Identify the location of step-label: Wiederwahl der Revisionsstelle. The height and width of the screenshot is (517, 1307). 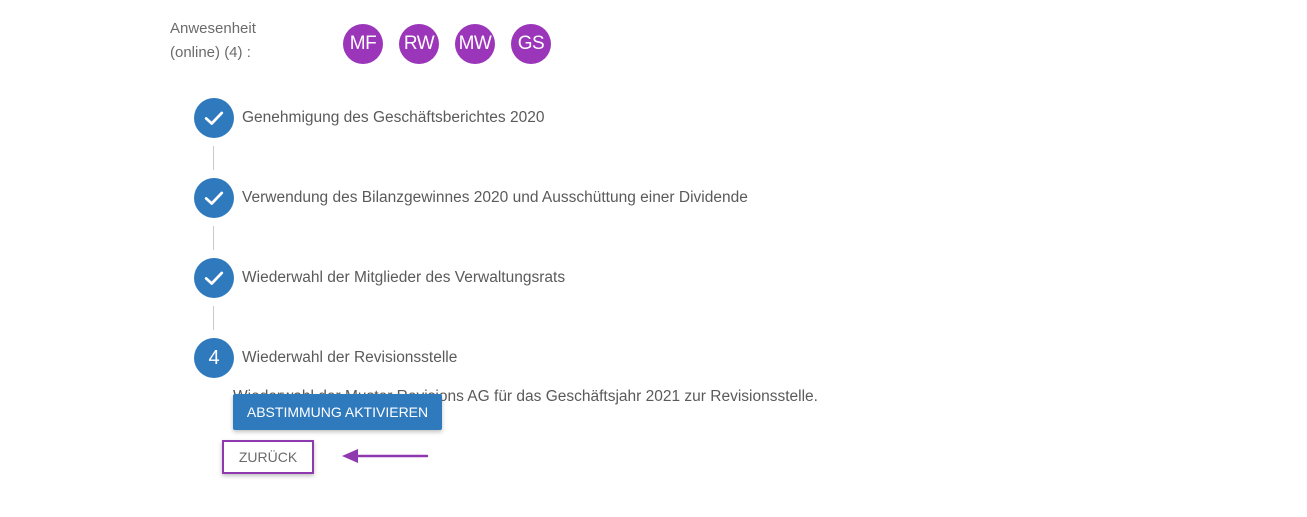
(350, 357).